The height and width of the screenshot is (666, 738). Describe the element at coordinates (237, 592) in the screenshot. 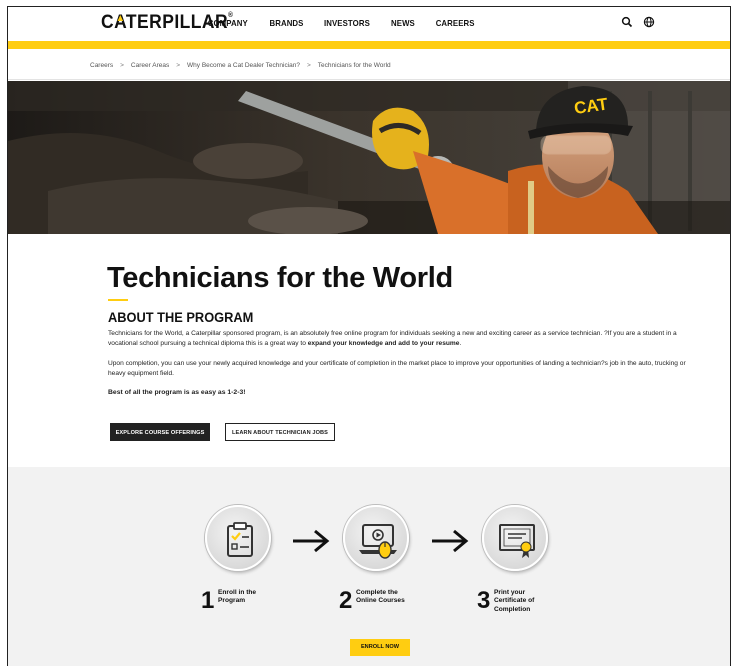

I see `step-1-label-line: Enroll in the` at that location.